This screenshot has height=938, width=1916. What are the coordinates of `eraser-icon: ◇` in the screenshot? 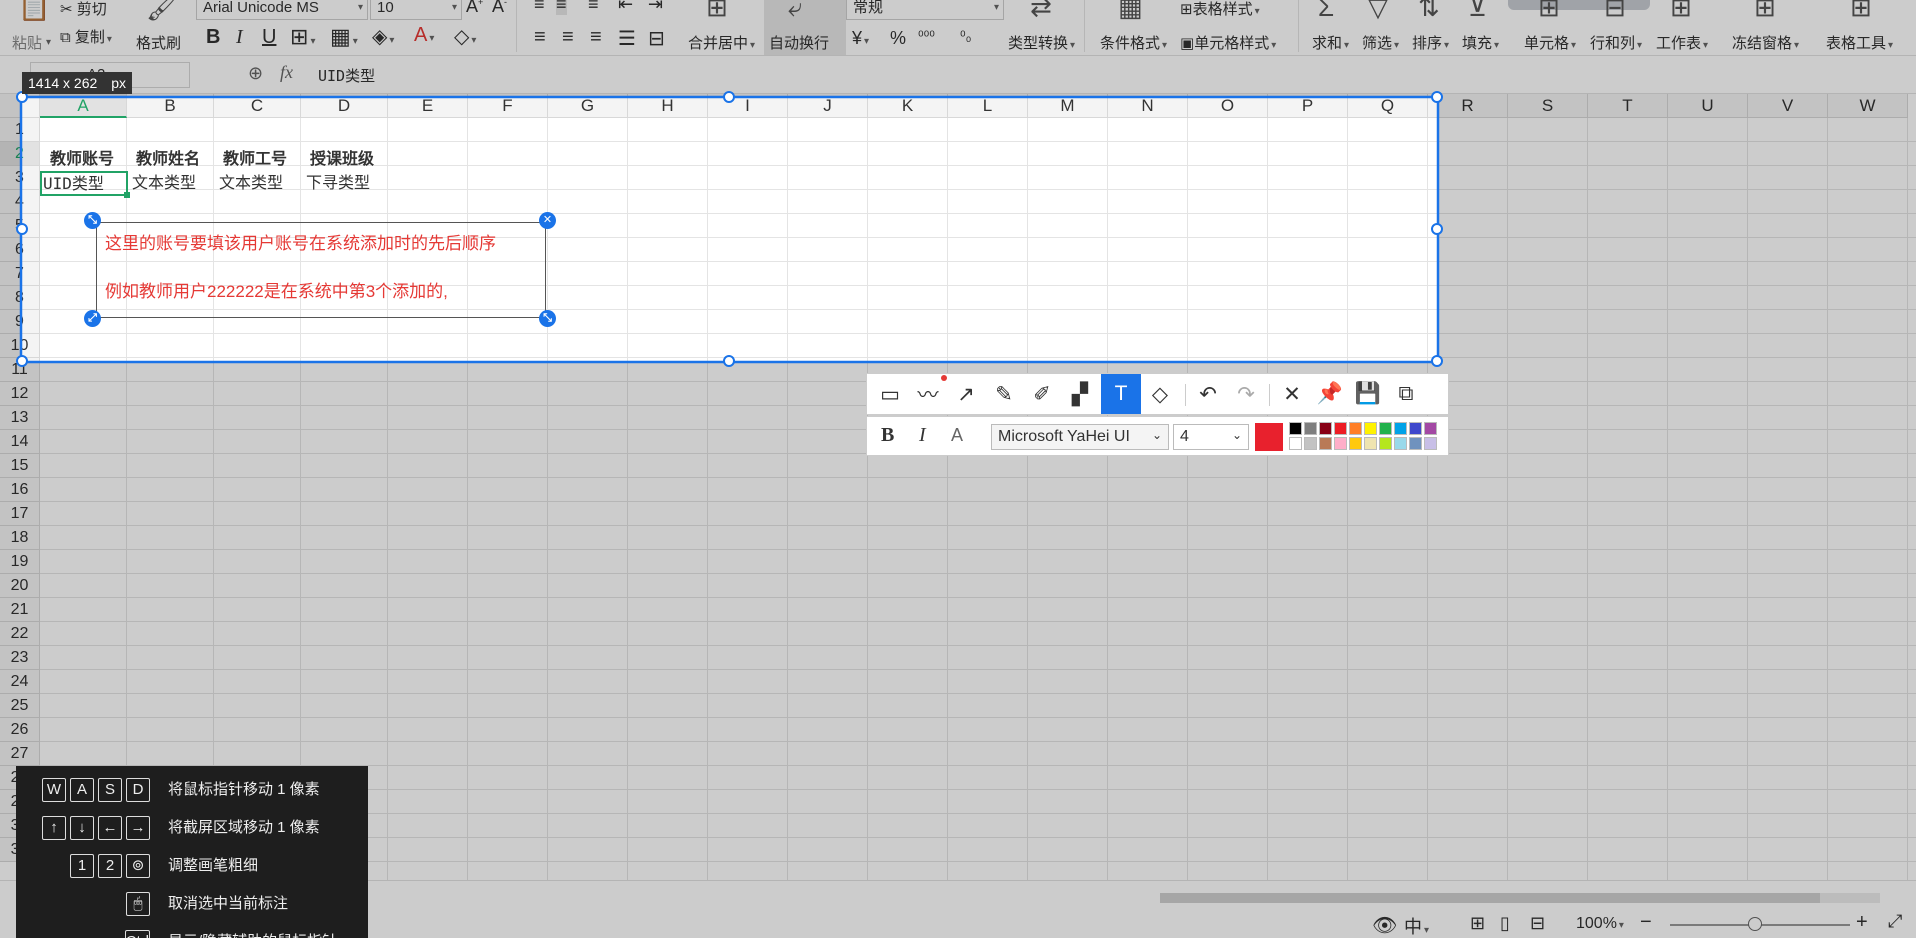 It's located at (1160, 394).